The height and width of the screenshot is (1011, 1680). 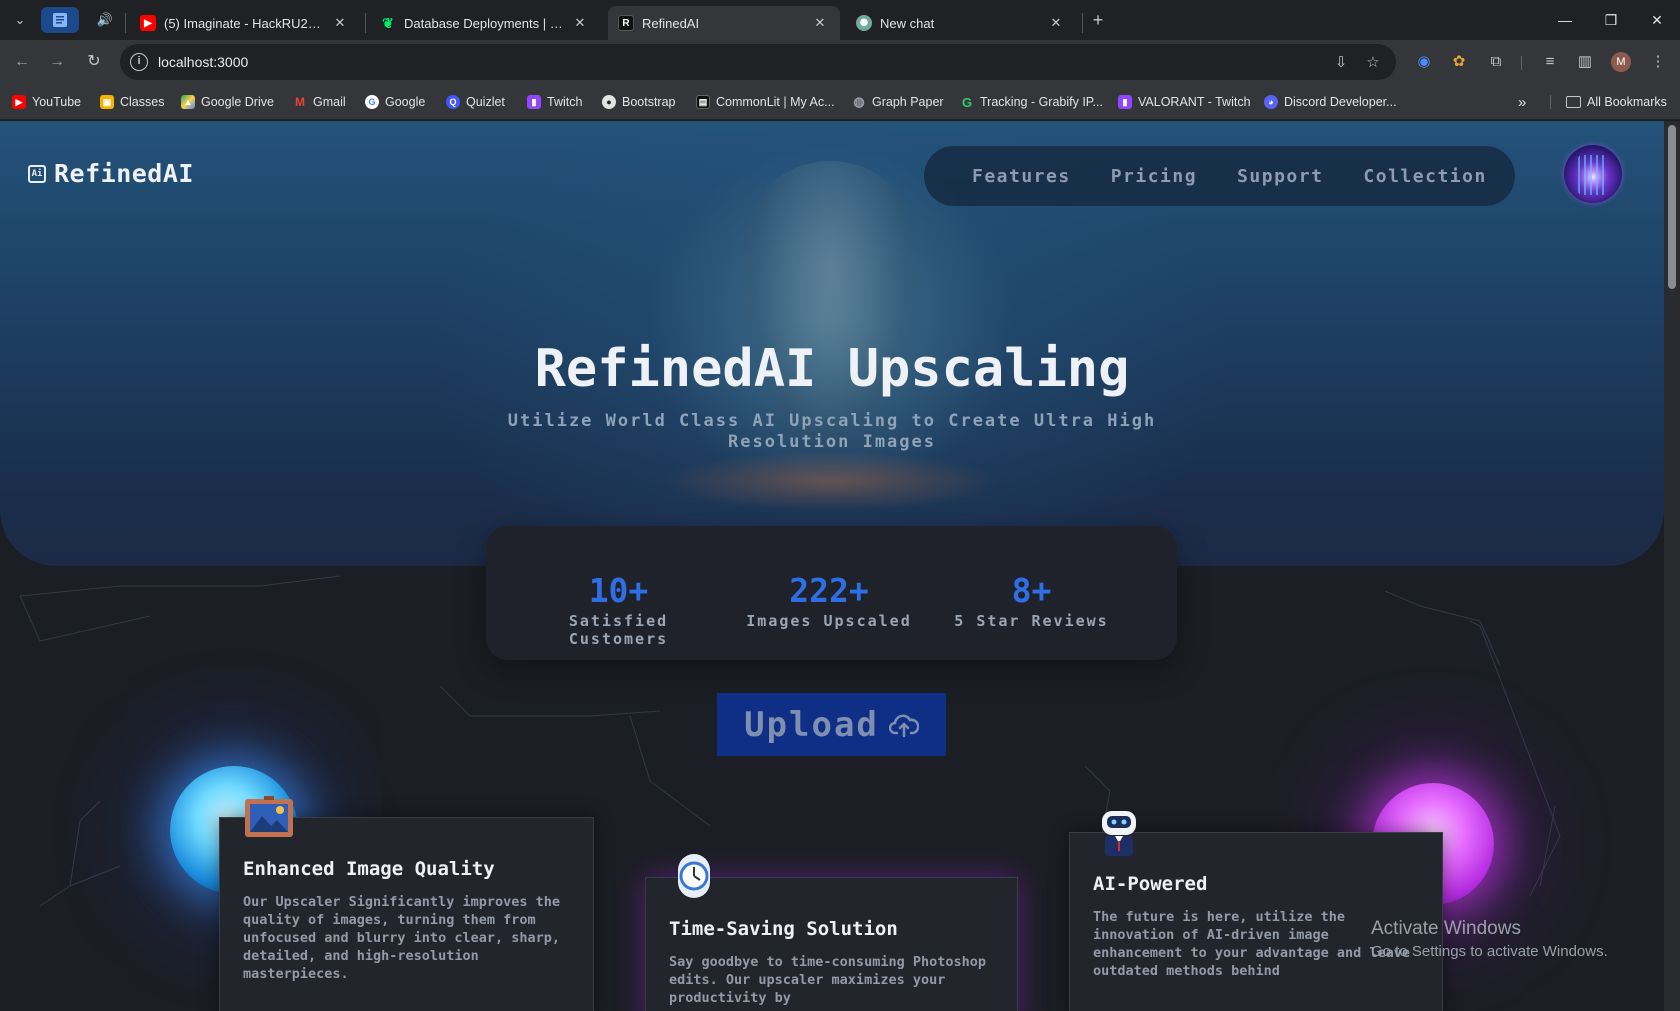 What do you see at coordinates (37, 173) in the screenshot?
I see `ai-logo-icon: Ai` at bounding box center [37, 173].